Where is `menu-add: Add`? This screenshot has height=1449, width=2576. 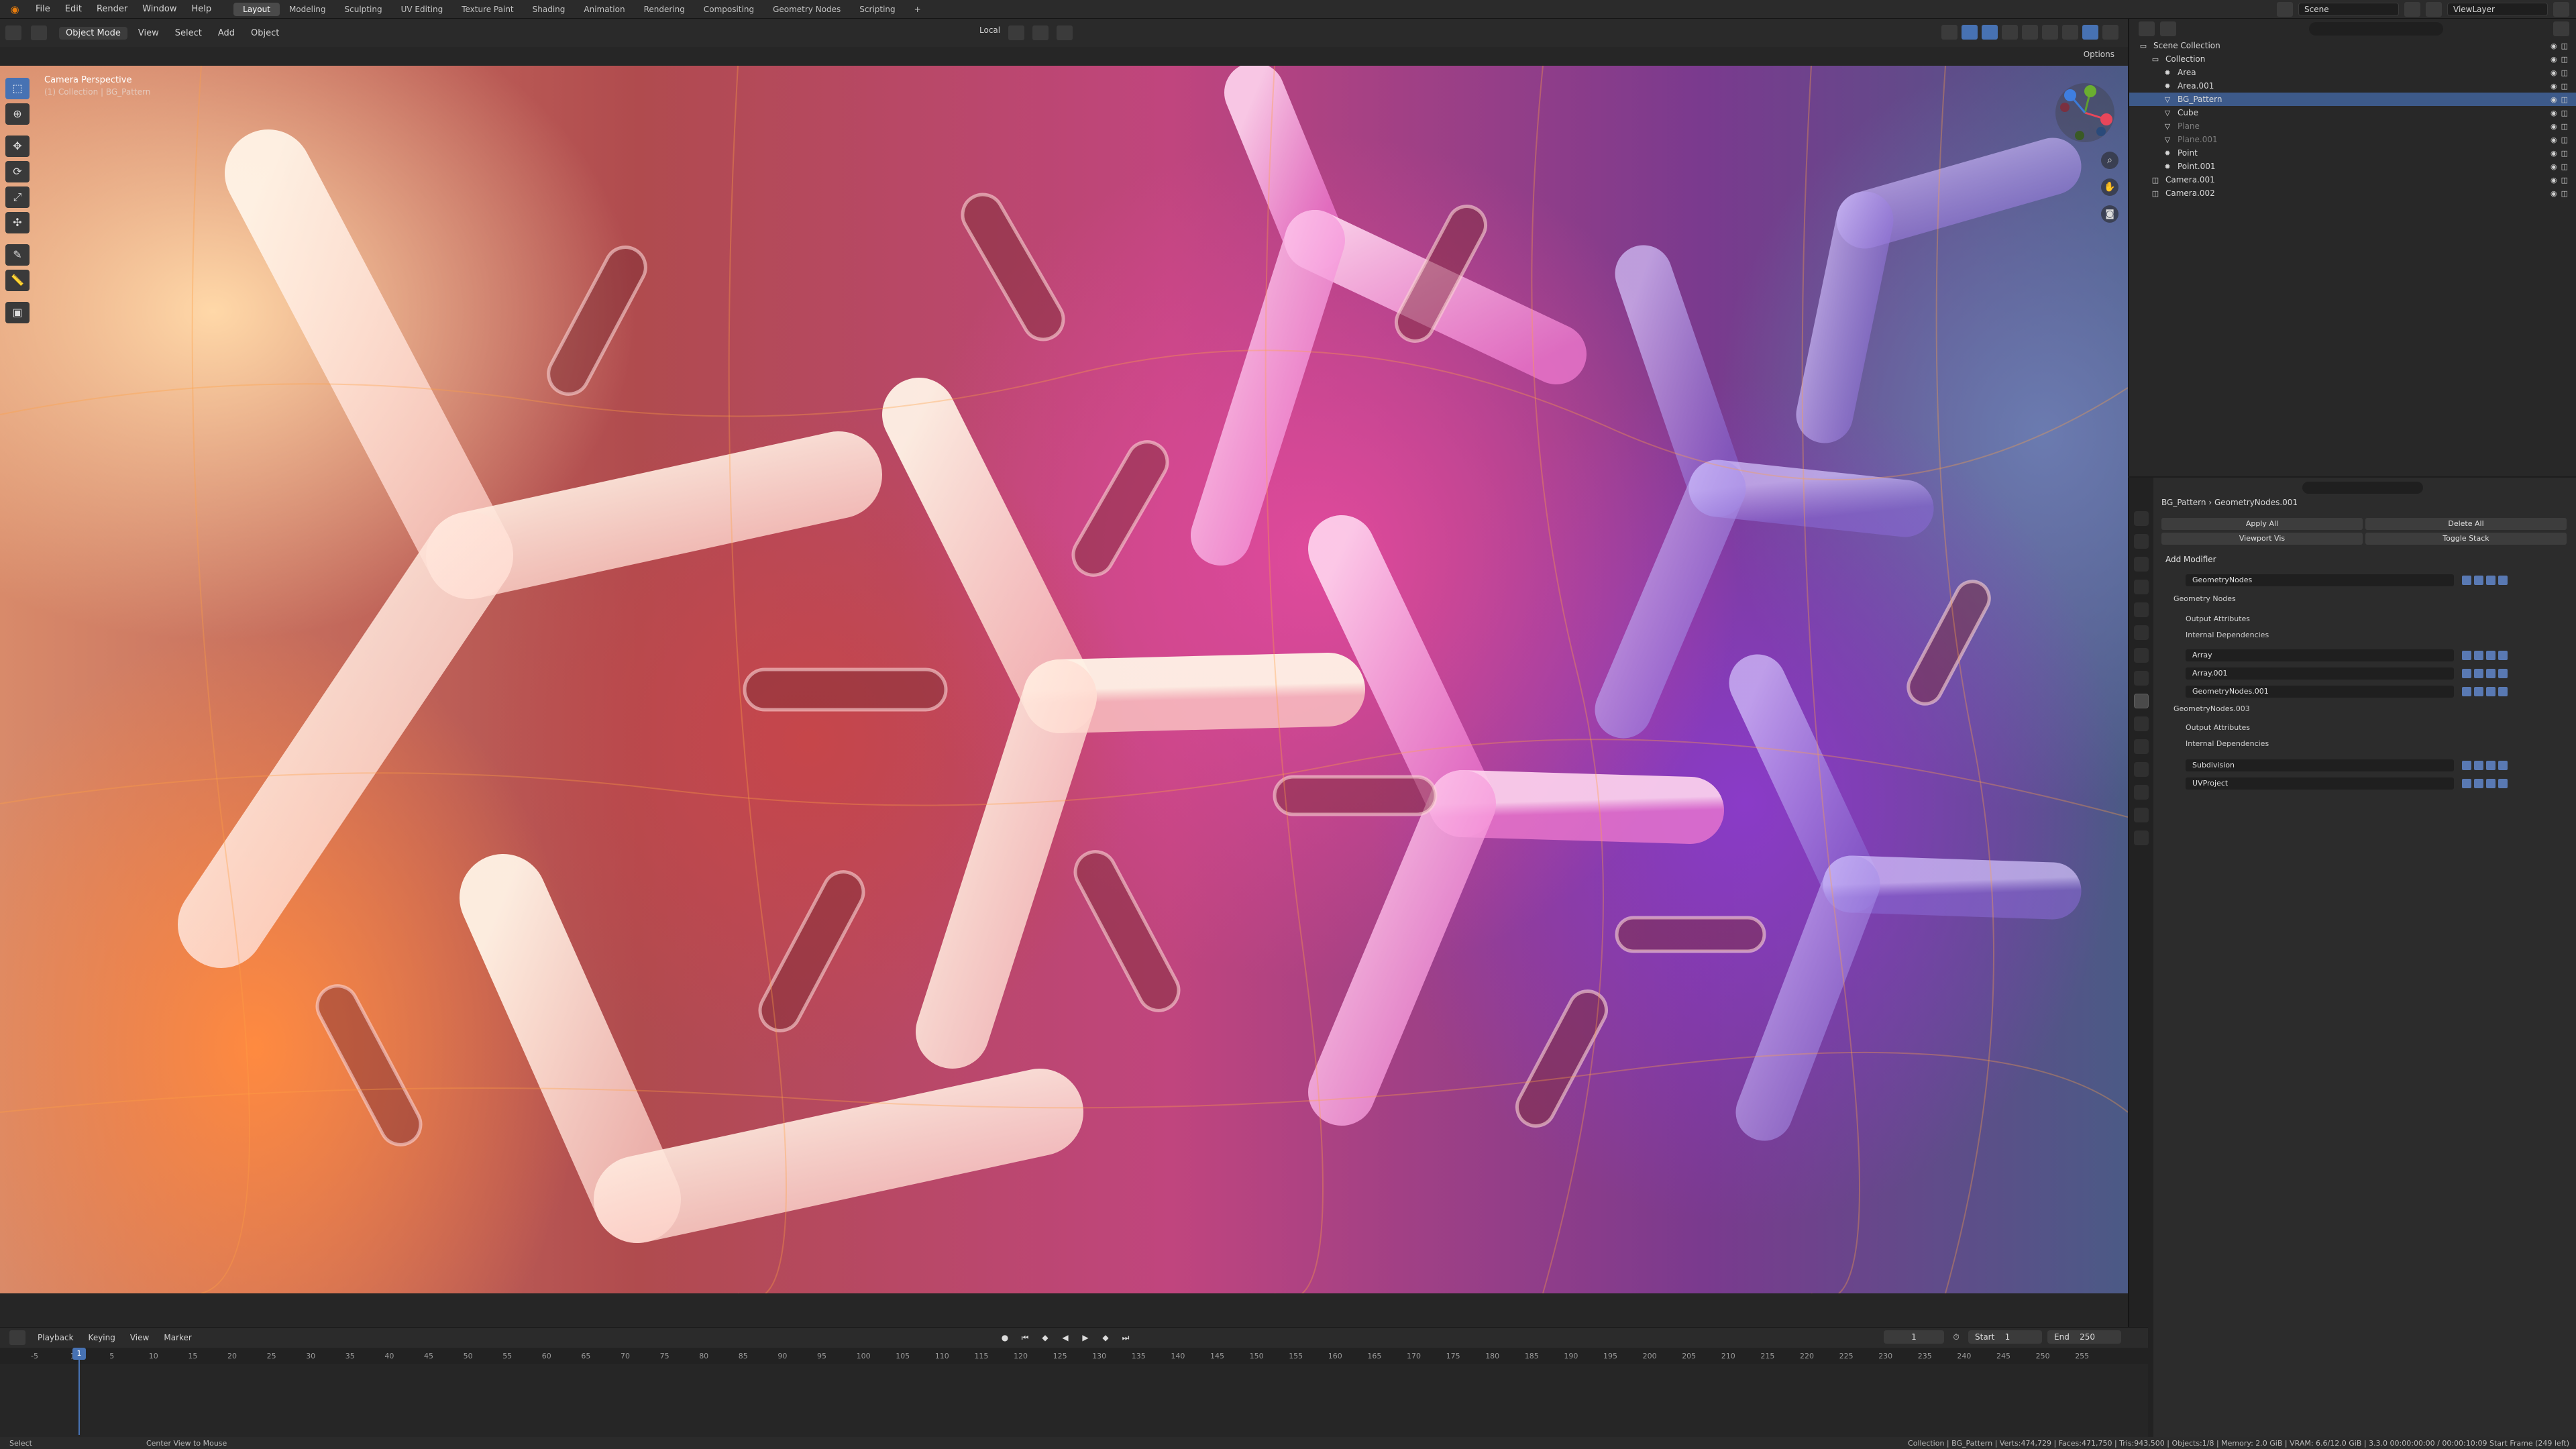 menu-add: Add is located at coordinates (226, 33).